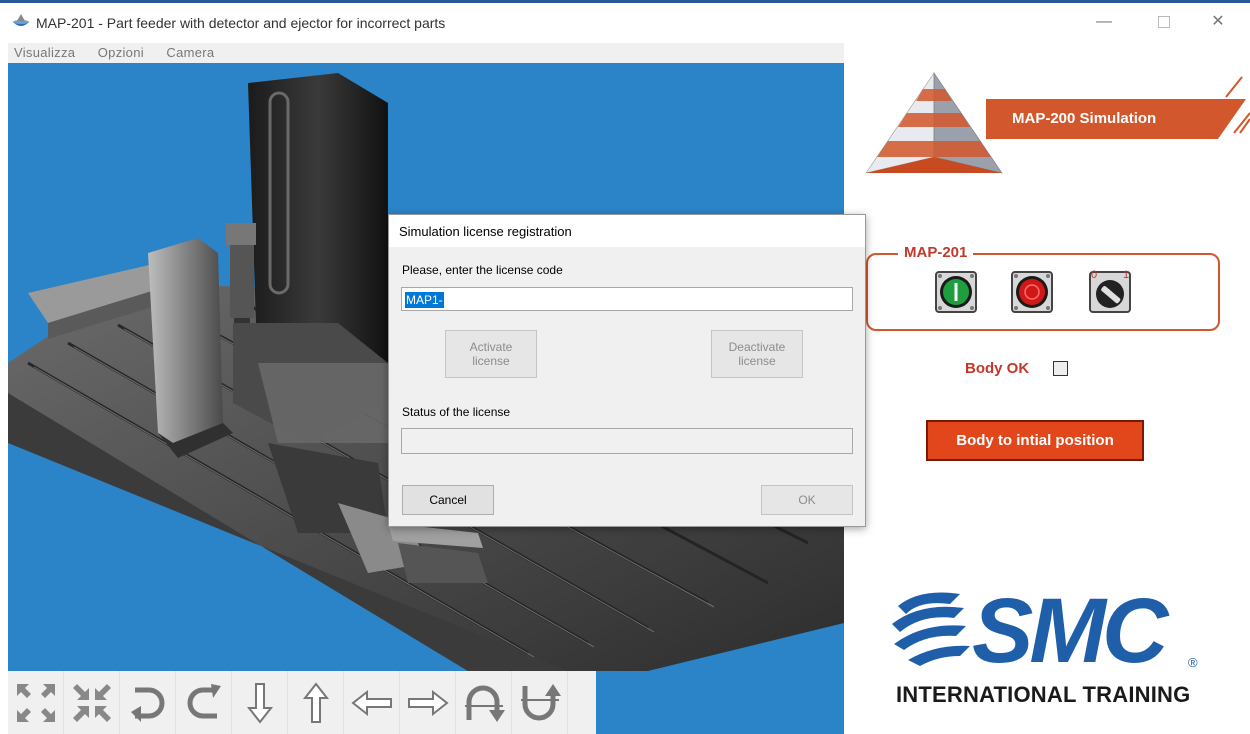  What do you see at coordinates (187, 53) in the screenshot?
I see `menu-camera: Camera` at bounding box center [187, 53].